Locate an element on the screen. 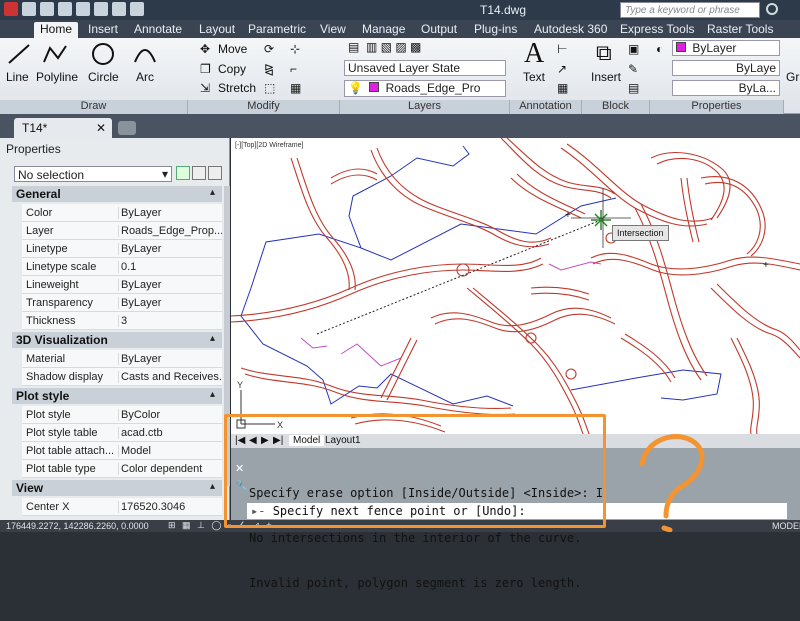 This screenshot has width=800, height=621. property-value: acad.ctb is located at coordinates (170, 433).